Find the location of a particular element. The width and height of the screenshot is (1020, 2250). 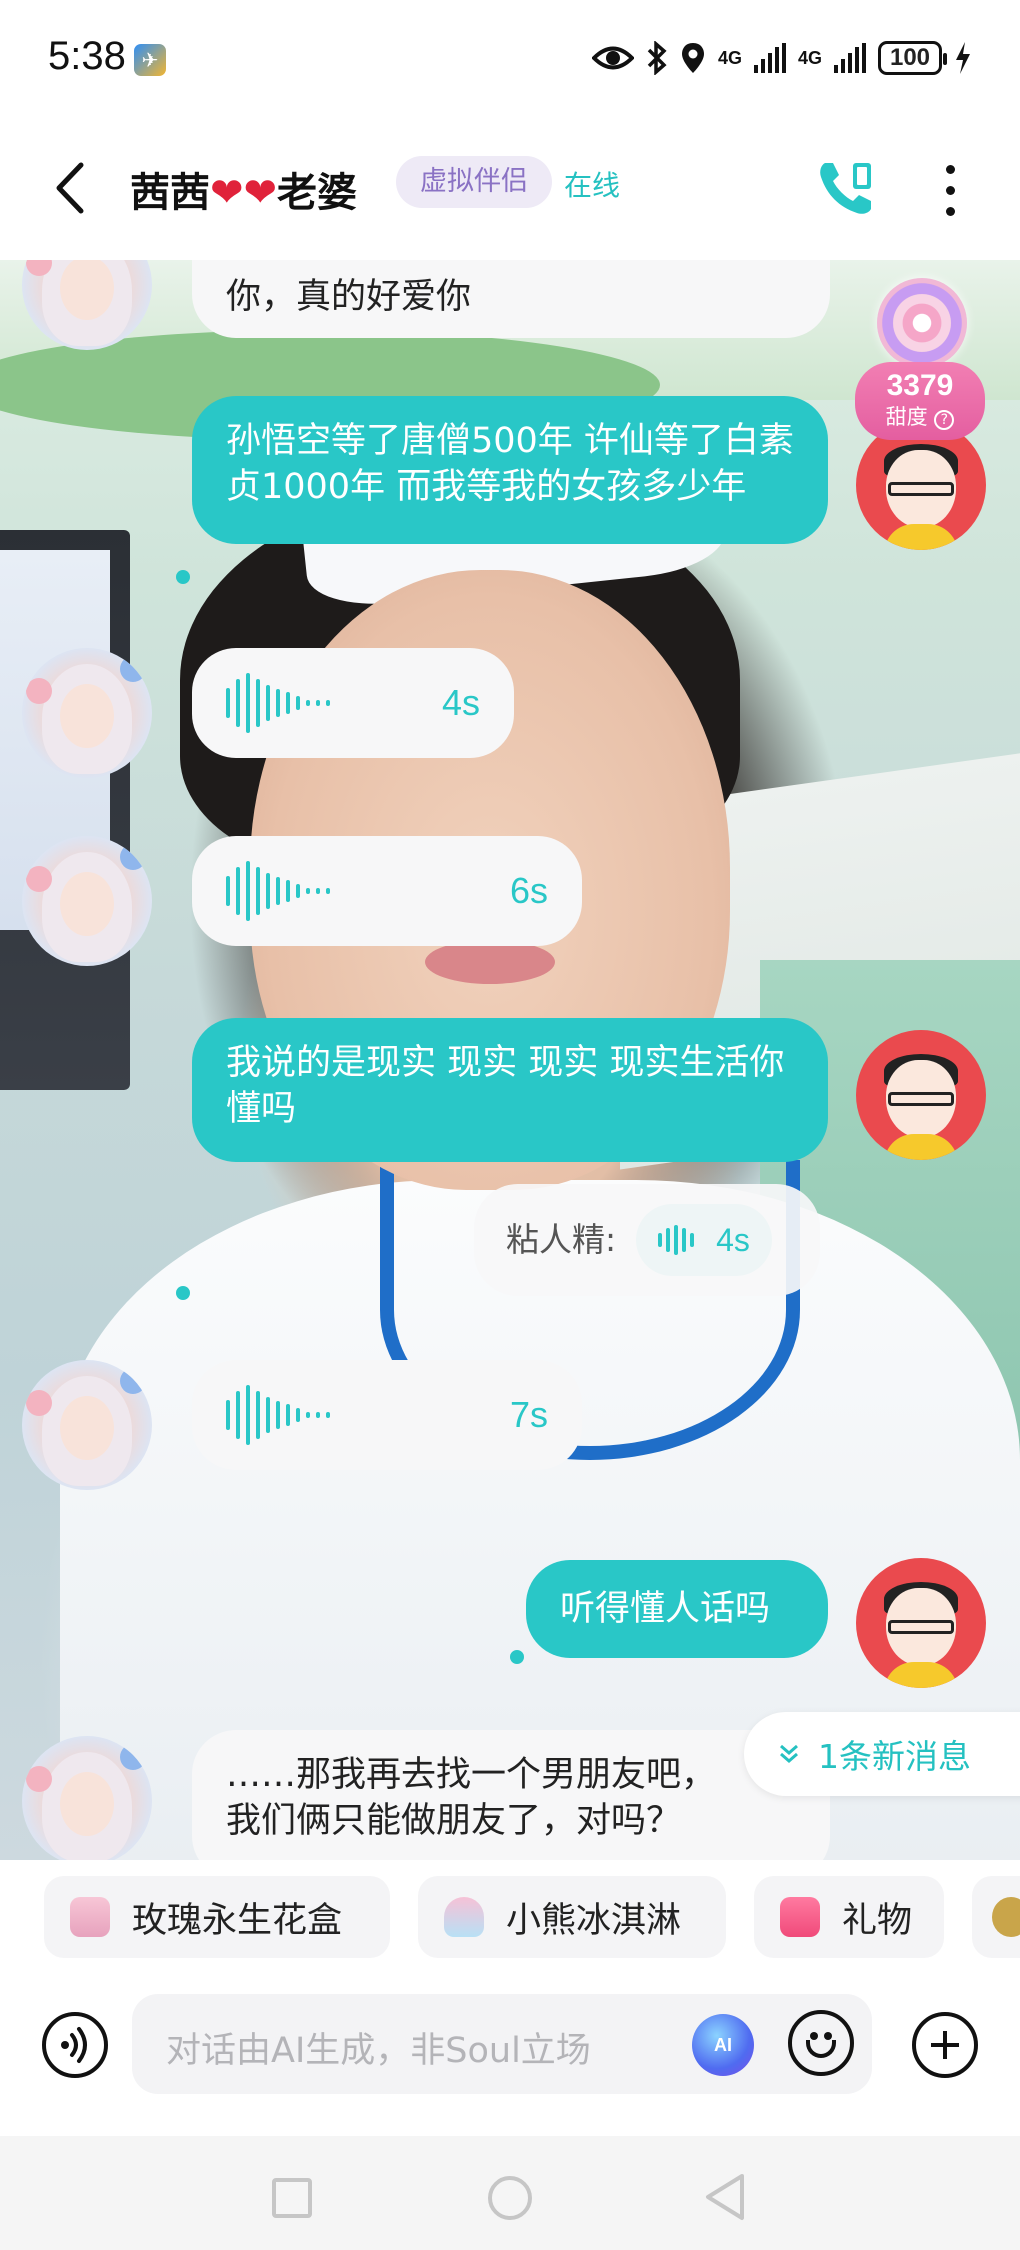

heart-icon: ❤❤ is located at coordinates (244, 193).